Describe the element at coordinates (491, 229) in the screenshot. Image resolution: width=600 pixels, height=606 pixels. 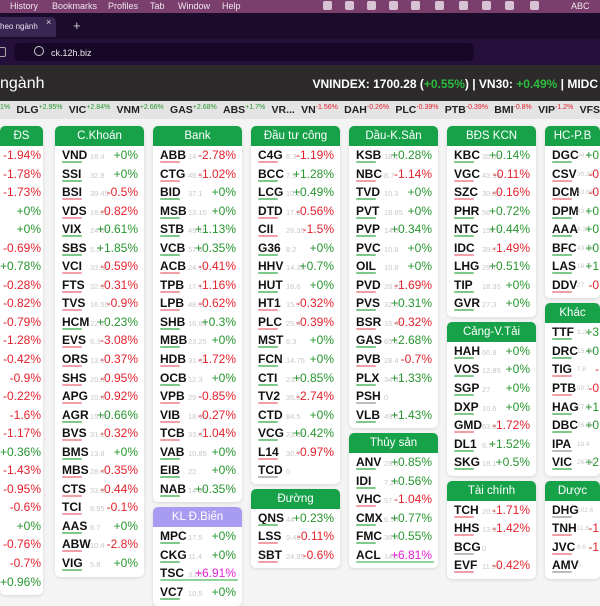
I see `stock-row: NTC 158.5 +0.44%` at that location.